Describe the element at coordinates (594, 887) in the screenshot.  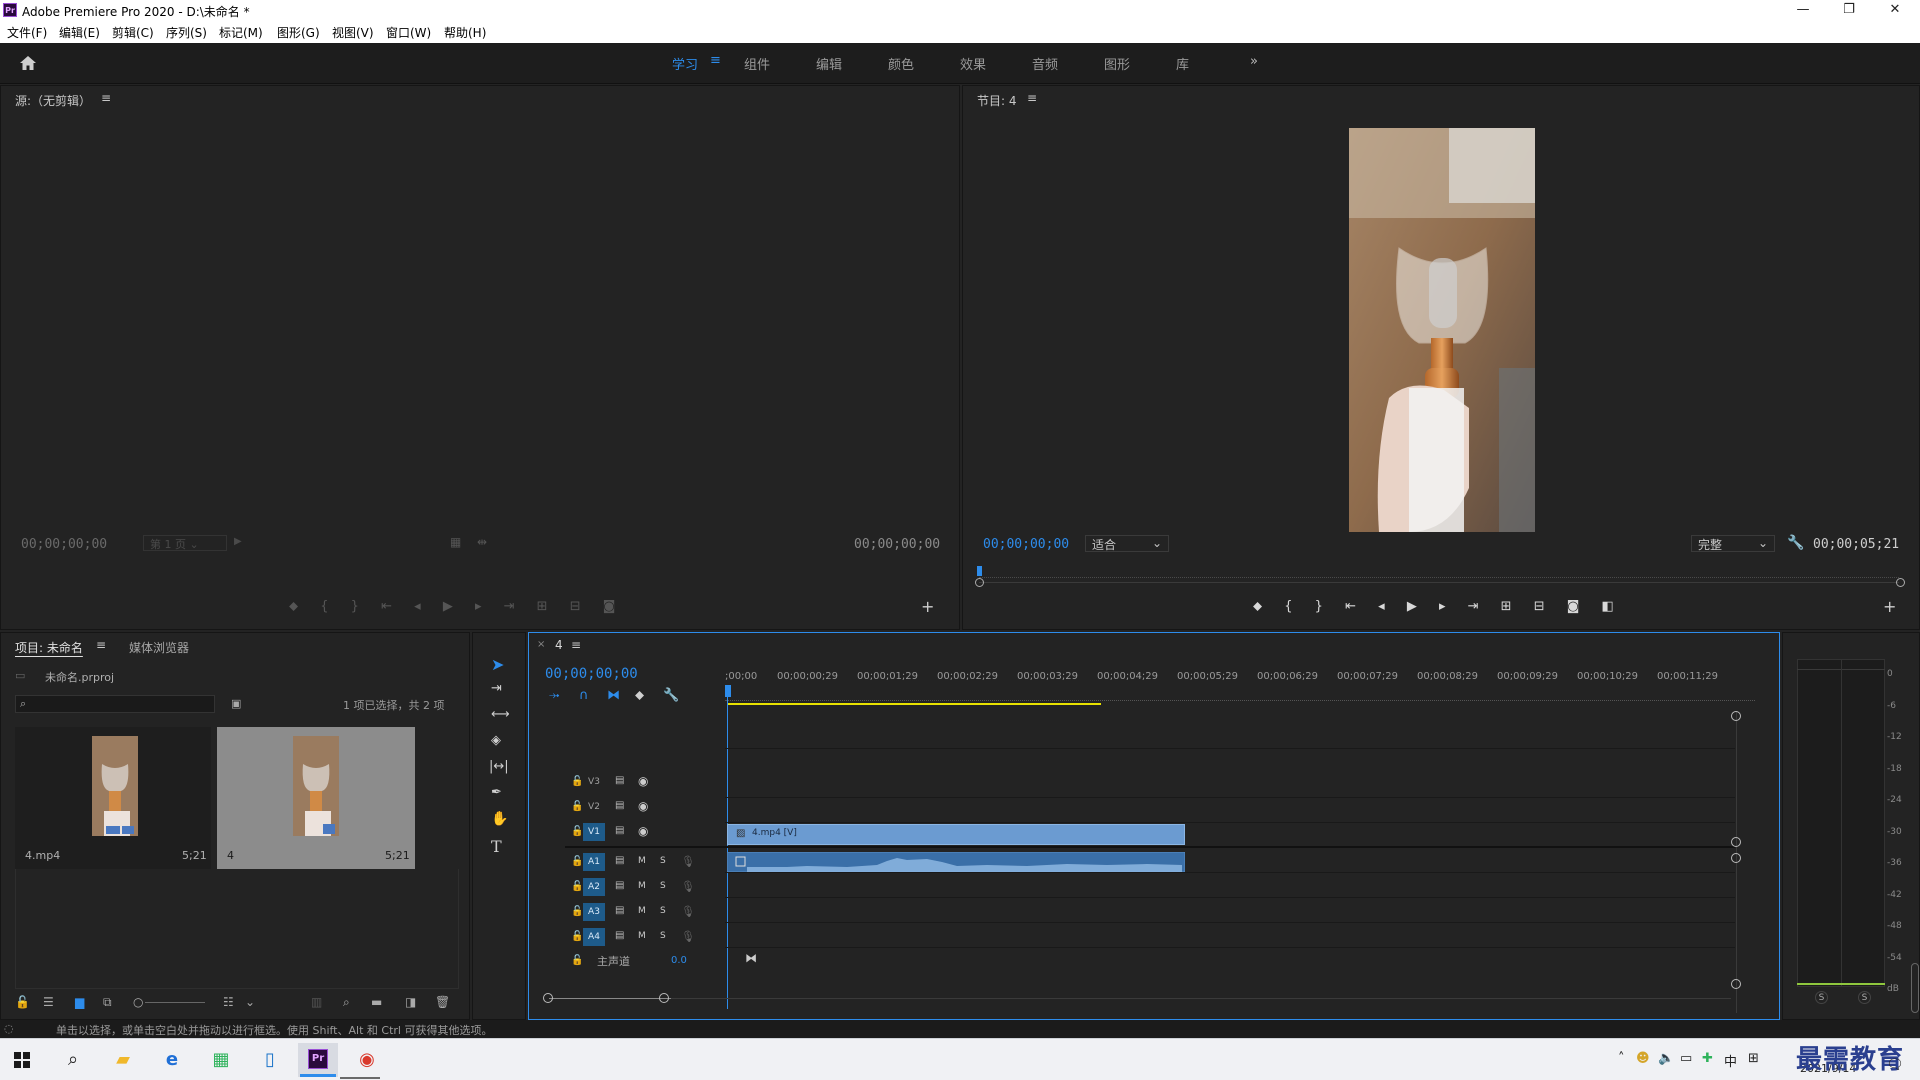
I see `track-a2: A2` at that location.